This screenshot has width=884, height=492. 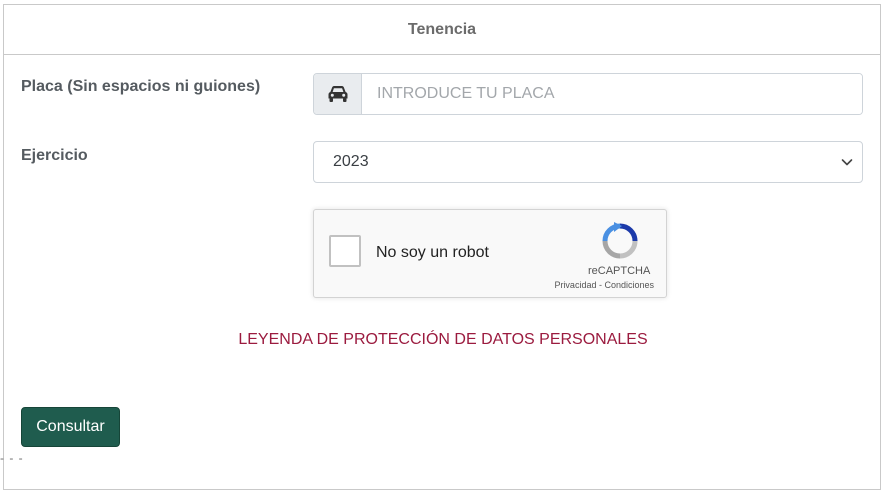 What do you see at coordinates (620, 240) in the screenshot?
I see `recaptcha-logo-icon` at bounding box center [620, 240].